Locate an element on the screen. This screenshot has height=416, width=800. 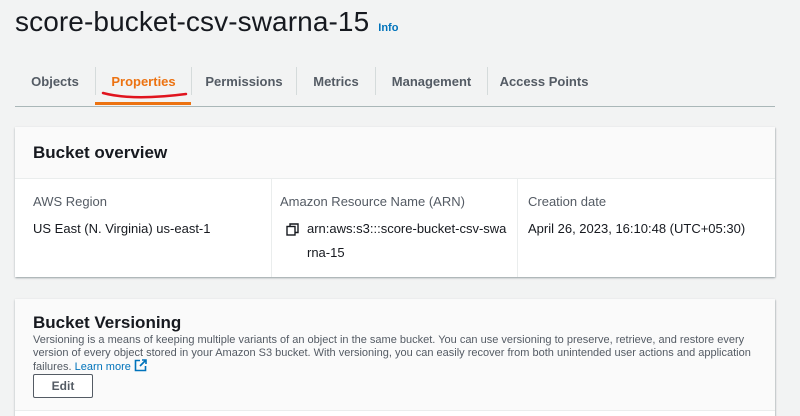
external-link-icon is located at coordinates (140, 365).